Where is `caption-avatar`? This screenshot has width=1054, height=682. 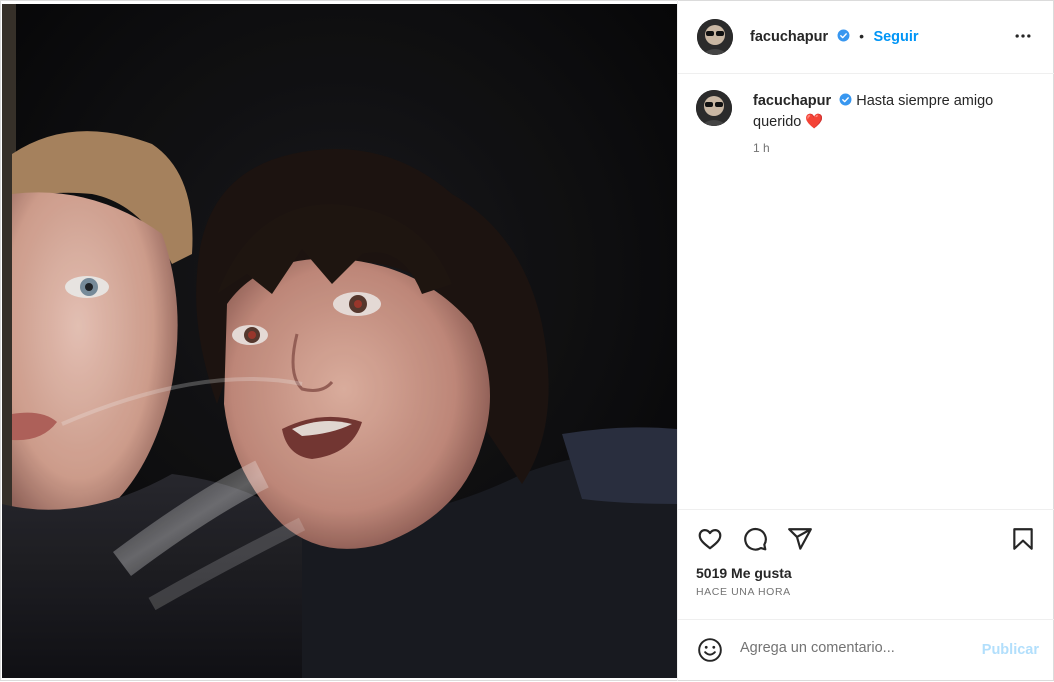 caption-avatar is located at coordinates (714, 108).